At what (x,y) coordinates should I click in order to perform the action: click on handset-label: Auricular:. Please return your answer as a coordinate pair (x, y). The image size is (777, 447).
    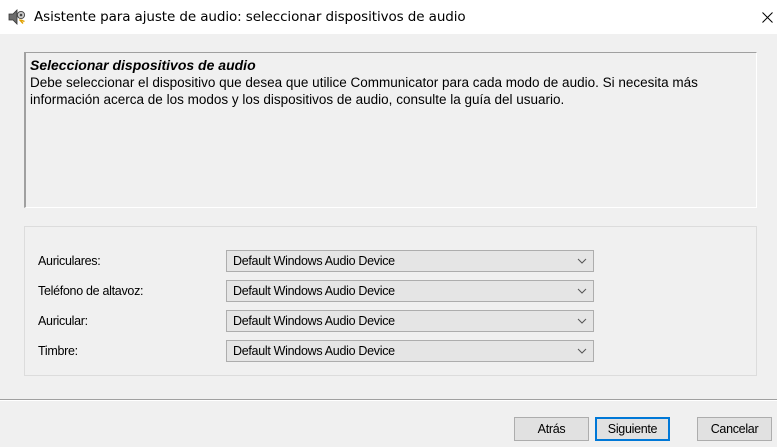
    Looking at the image, I should click on (63, 321).